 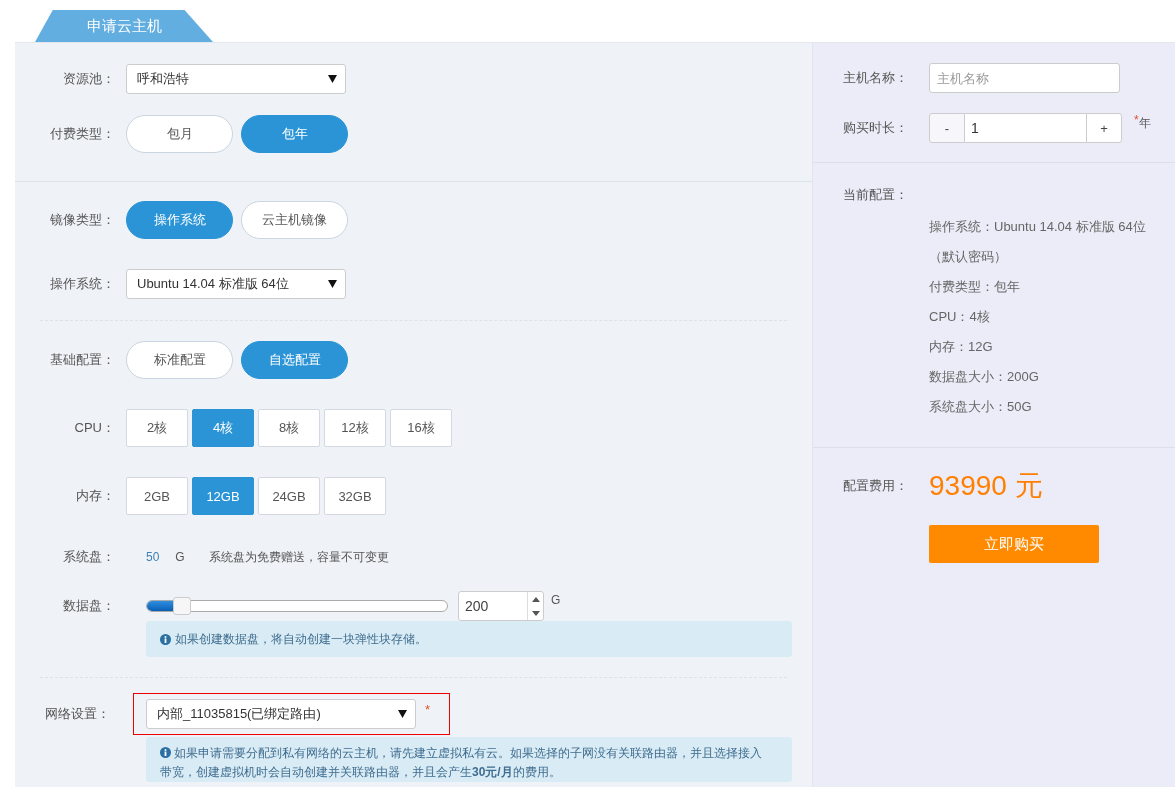 I want to click on field-label: 资源池：, so click(x=88, y=79).